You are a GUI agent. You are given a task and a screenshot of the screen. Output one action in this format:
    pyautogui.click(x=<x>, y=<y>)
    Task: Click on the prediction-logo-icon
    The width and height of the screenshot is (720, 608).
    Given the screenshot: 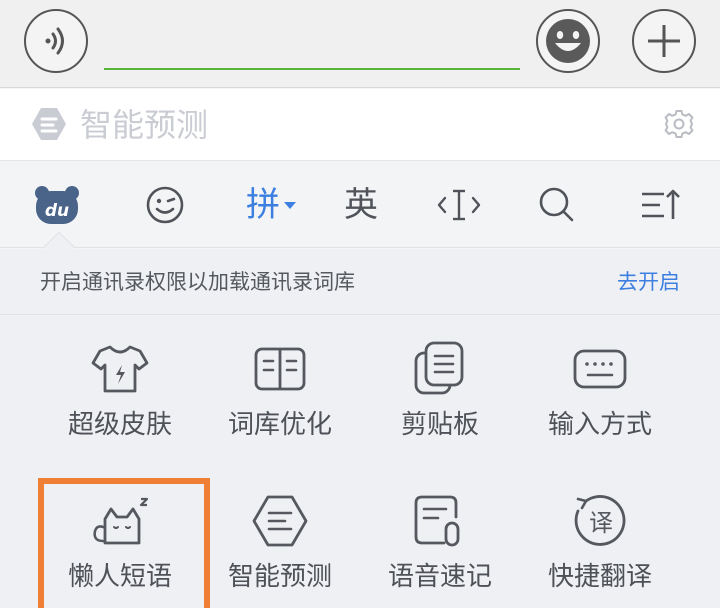 What is the action you would take?
    pyautogui.click(x=49, y=124)
    